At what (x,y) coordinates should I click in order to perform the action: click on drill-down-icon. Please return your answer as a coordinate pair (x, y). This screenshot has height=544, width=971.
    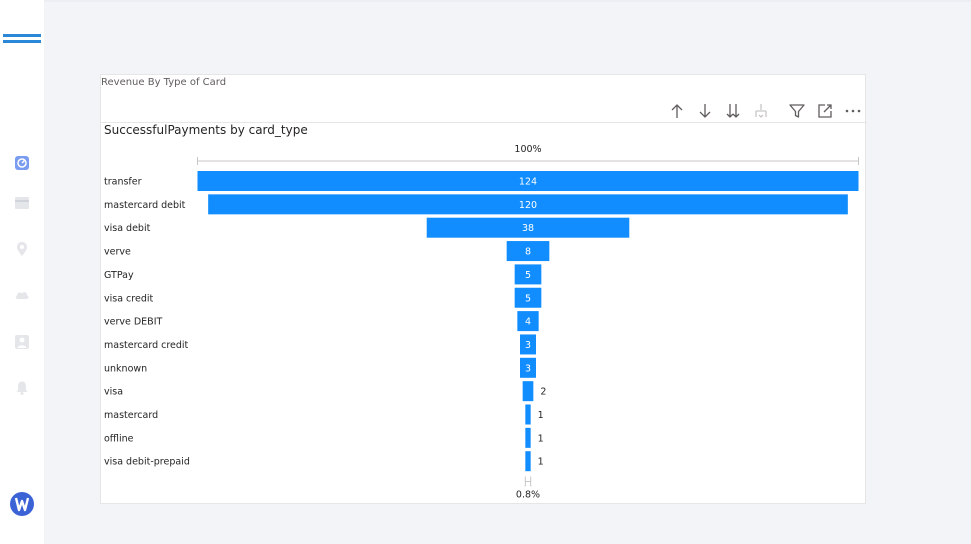
    Looking at the image, I should click on (761, 111).